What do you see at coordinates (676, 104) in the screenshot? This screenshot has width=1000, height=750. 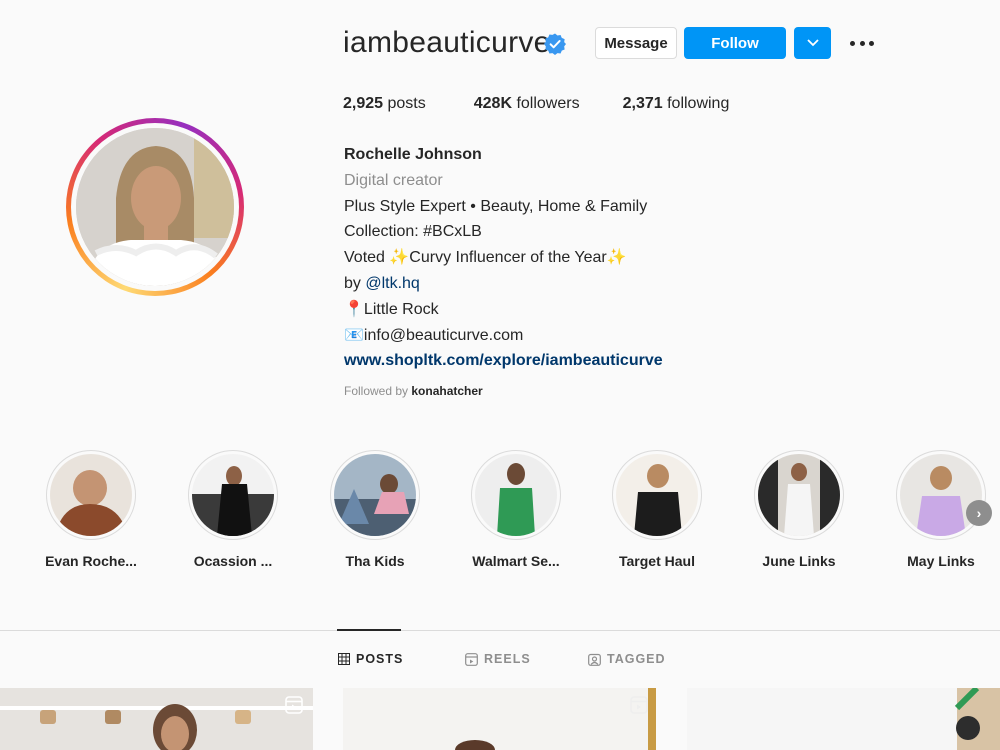 I see `following-stat: 2,371 following` at bounding box center [676, 104].